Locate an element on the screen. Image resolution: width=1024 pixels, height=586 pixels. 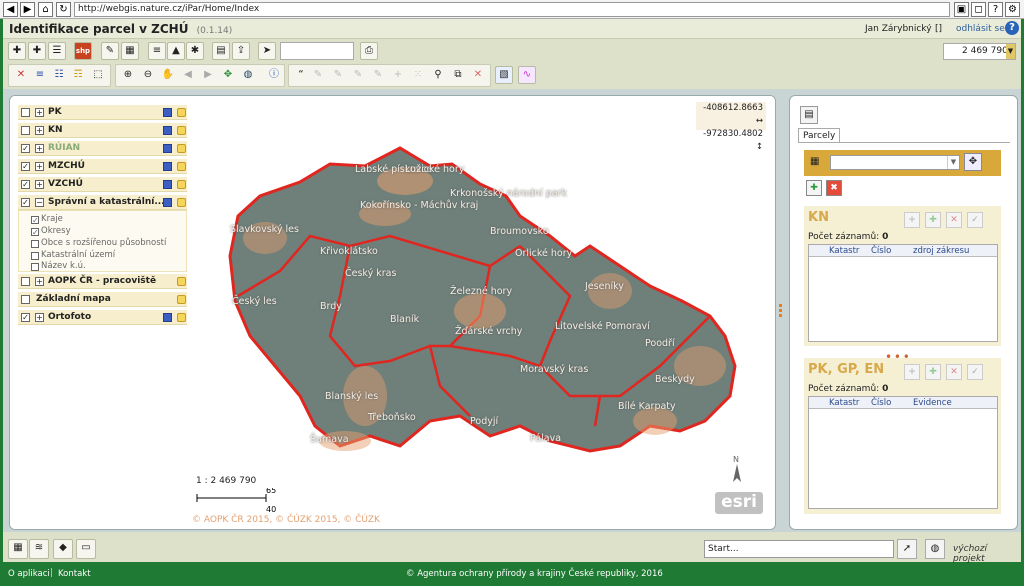
next-extent-icon: ▶ is located at coordinates (208, 76).